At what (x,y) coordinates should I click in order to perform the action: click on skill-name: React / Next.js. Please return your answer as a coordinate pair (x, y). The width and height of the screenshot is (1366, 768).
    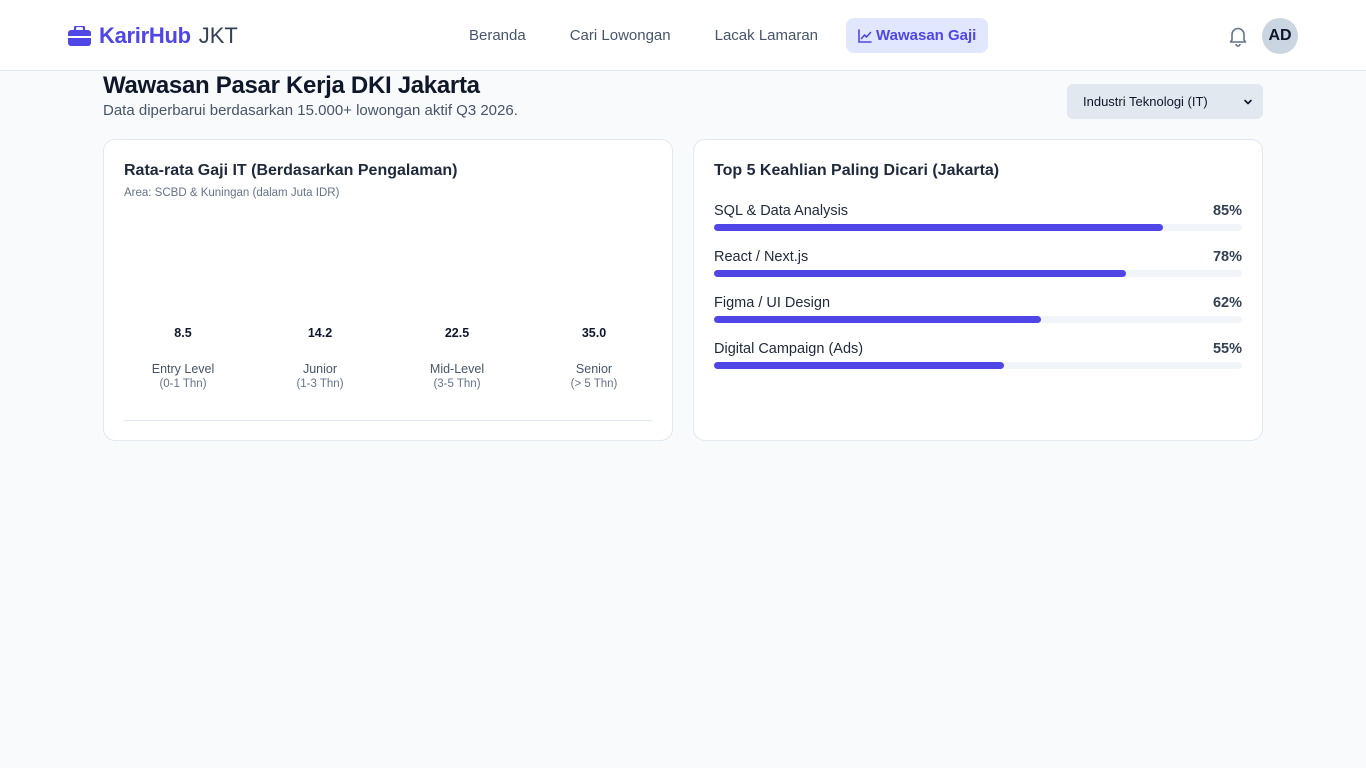
    Looking at the image, I should click on (761, 257).